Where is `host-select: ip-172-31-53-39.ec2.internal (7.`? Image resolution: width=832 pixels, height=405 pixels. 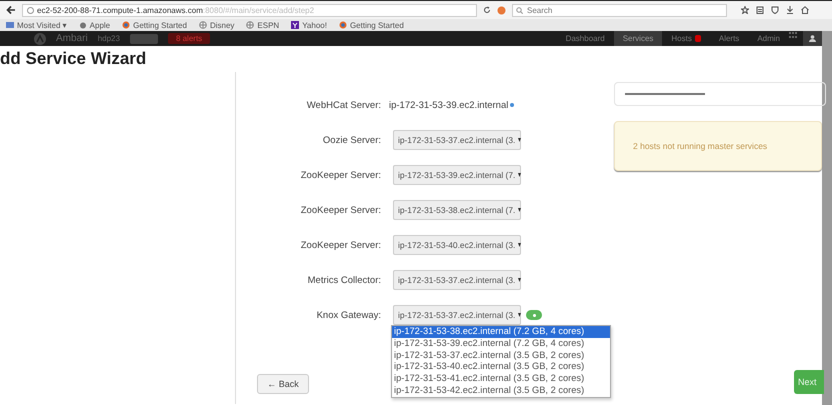 host-select: ip-172-31-53-39.ec2.internal (7. is located at coordinates (457, 175).